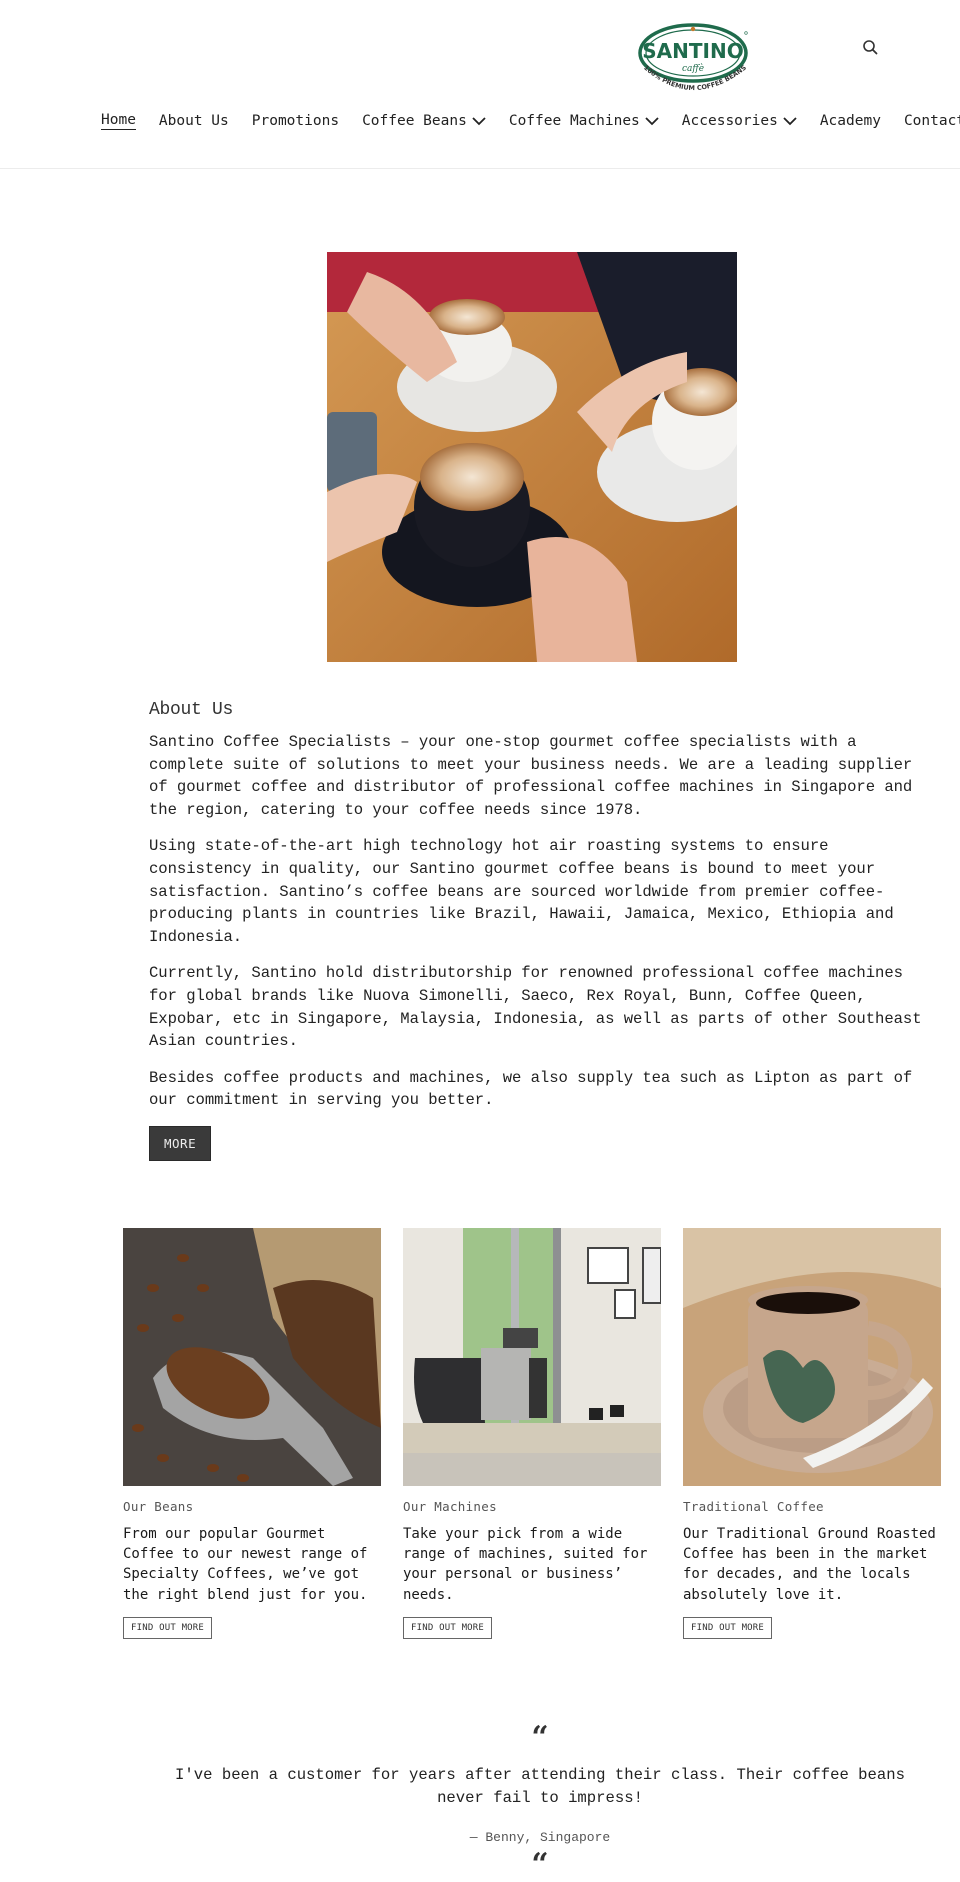 The image size is (960, 1882). I want to click on nav-item-coffee-machines: Coffee Machines, so click(584, 121).